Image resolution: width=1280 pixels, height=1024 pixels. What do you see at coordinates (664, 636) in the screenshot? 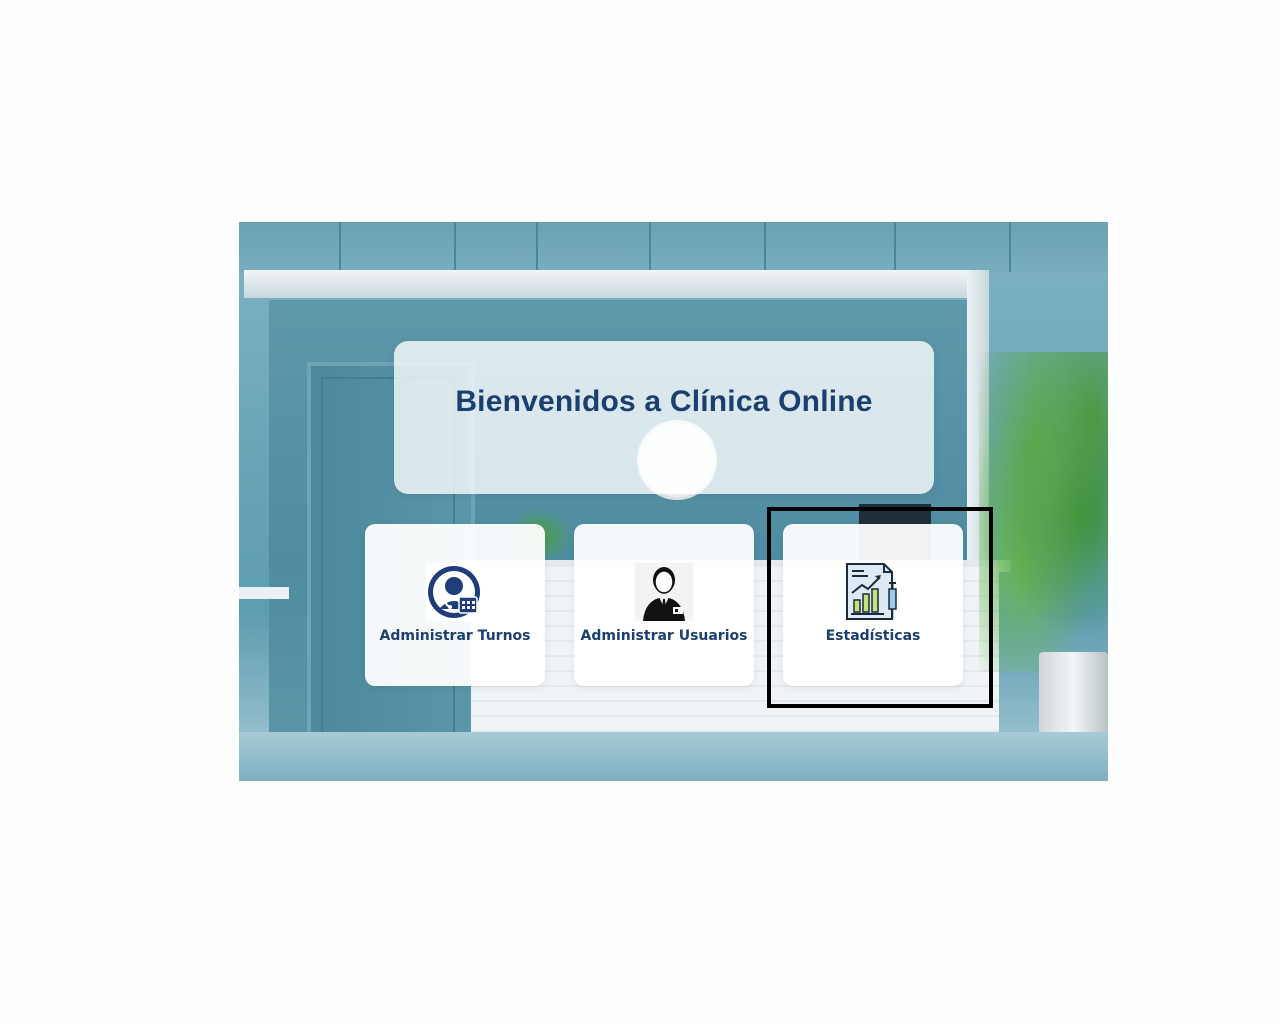
I see `administrar-usuarios-label: Administrar Usuarios` at bounding box center [664, 636].